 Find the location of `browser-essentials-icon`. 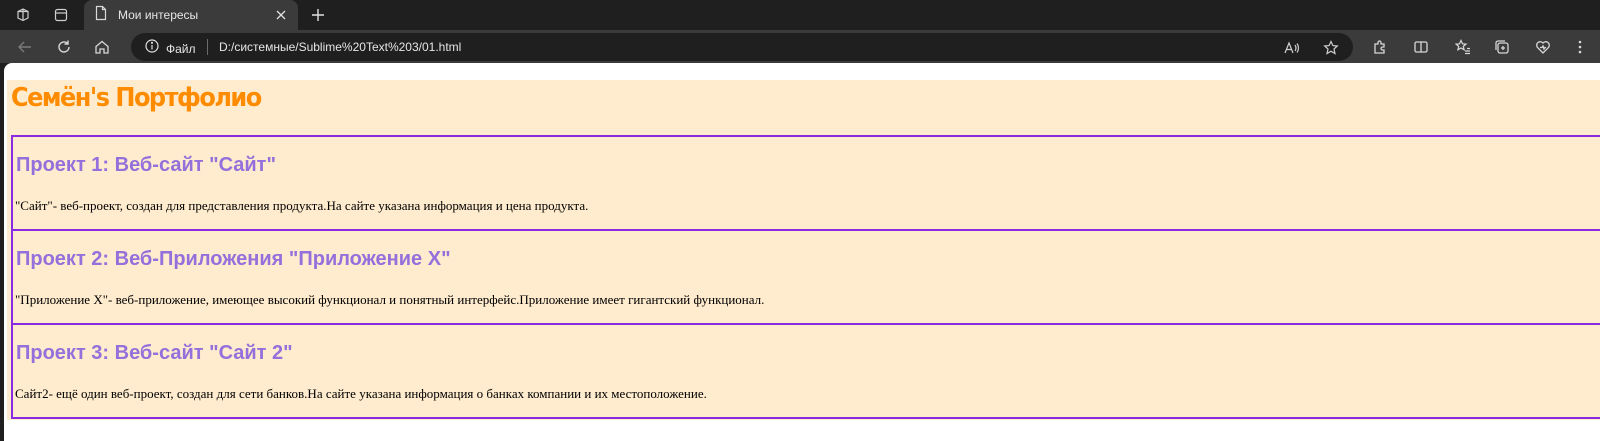

browser-essentials-icon is located at coordinates (1543, 47).